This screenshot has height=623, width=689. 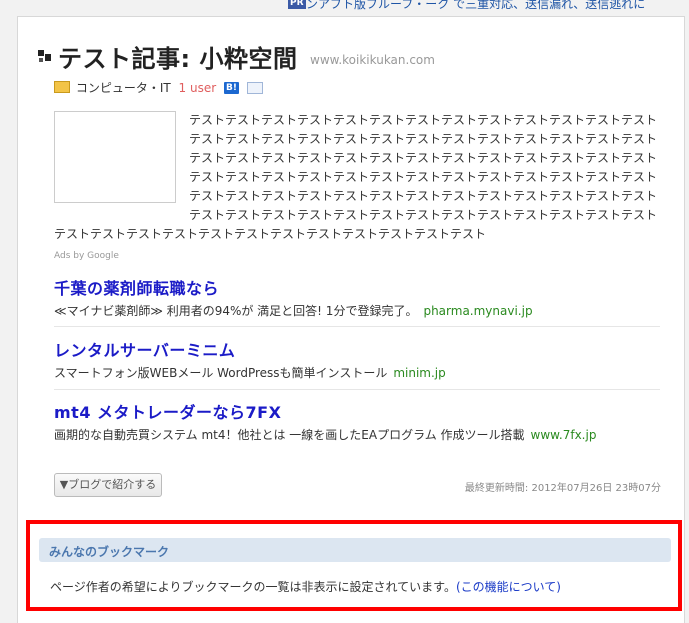 What do you see at coordinates (108, 485) in the screenshot?
I see `share-to-blog-button: ▼ブログで紹介する` at bounding box center [108, 485].